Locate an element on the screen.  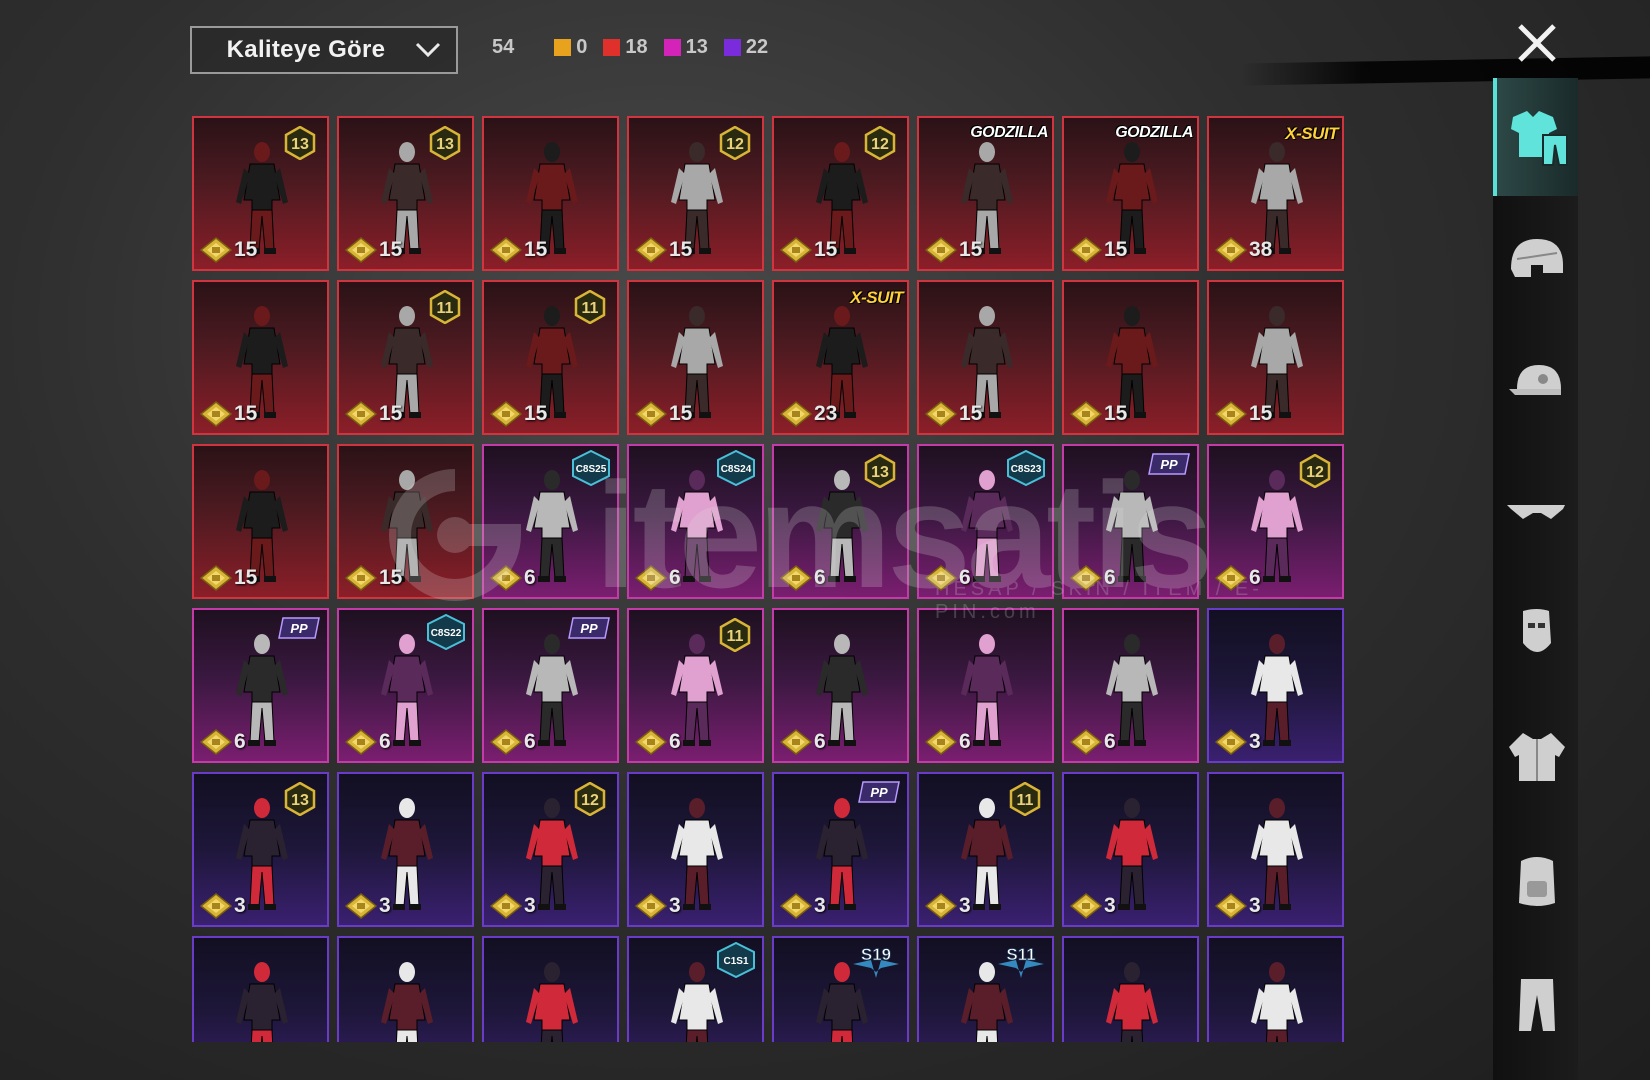
outfit-item: S11 is located at coordinates (985, 989).